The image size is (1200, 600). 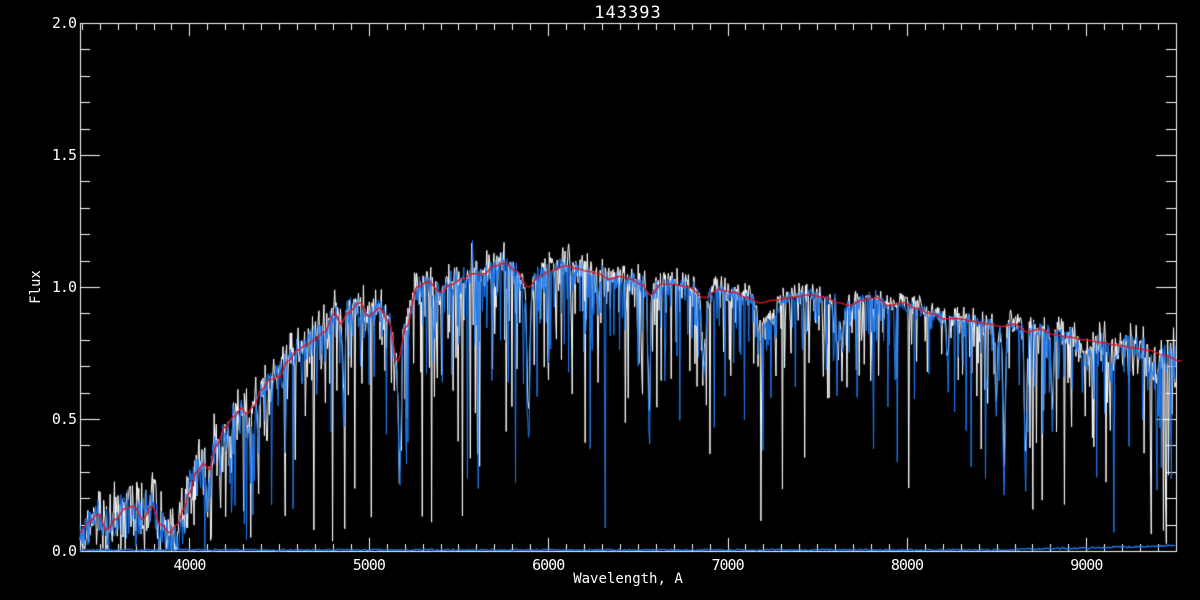 What do you see at coordinates (628, 13) in the screenshot?
I see `plot-title: 143393` at bounding box center [628, 13].